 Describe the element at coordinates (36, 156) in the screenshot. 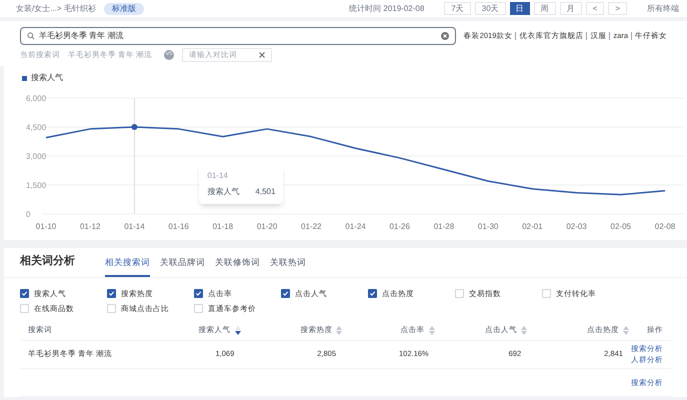

I see `y-axis-label: 3,000` at that location.